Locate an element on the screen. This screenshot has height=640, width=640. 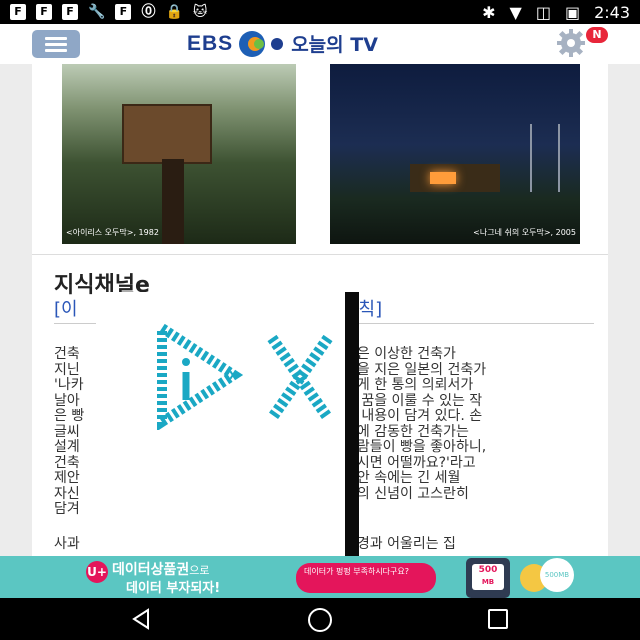
ebs-logo: EBS 오늘의 TV is located at coordinates (282, 43).